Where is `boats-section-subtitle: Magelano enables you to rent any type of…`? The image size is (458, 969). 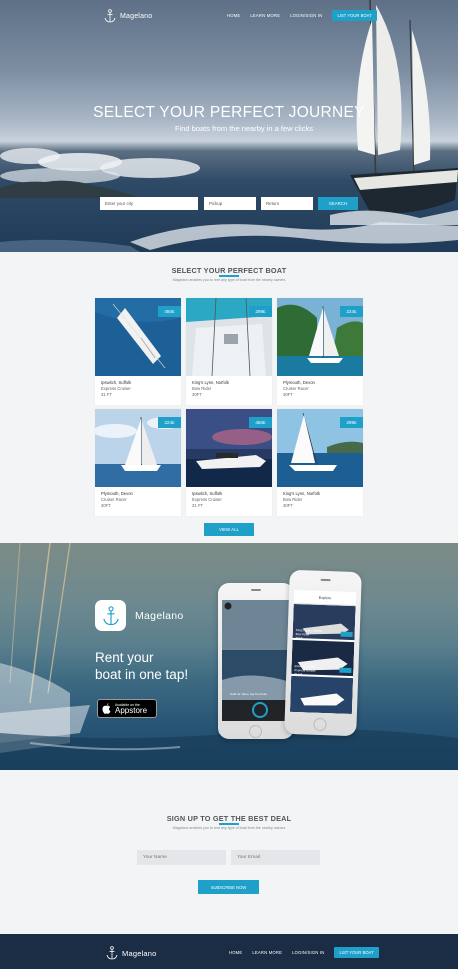 boats-section-subtitle: Magelano enables you to rent any type of… is located at coordinates (229, 280).